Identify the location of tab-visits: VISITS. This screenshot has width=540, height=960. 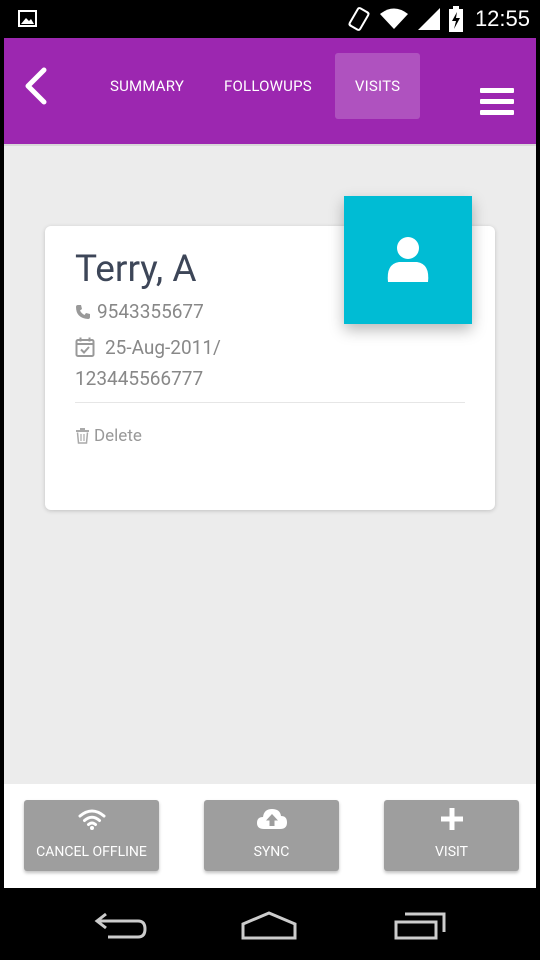
(377, 86).